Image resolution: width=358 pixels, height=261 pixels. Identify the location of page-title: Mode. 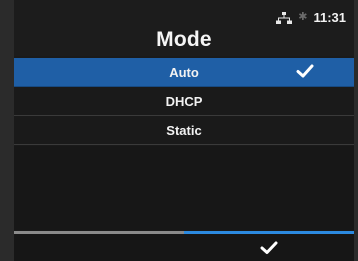
(184, 39).